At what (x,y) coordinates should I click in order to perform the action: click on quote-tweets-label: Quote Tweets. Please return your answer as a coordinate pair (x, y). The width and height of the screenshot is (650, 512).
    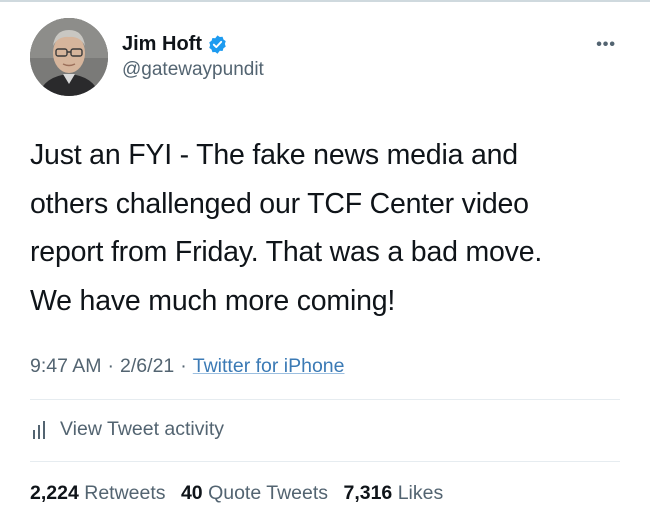
    Looking at the image, I should click on (268, 493).